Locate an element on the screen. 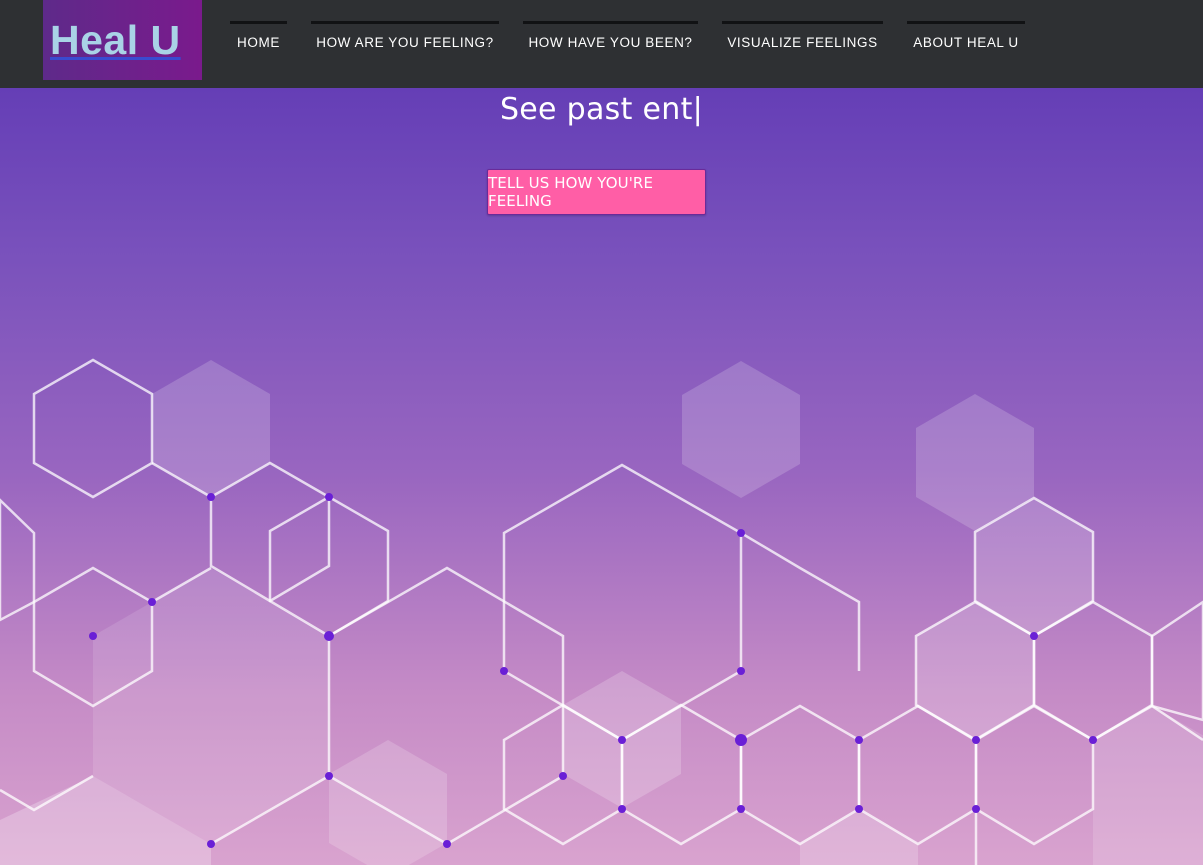 The width and height of the screenshot is (1203, 865). nav-item-label: ABOUT HEAL U is located at coordinates (966, 42).